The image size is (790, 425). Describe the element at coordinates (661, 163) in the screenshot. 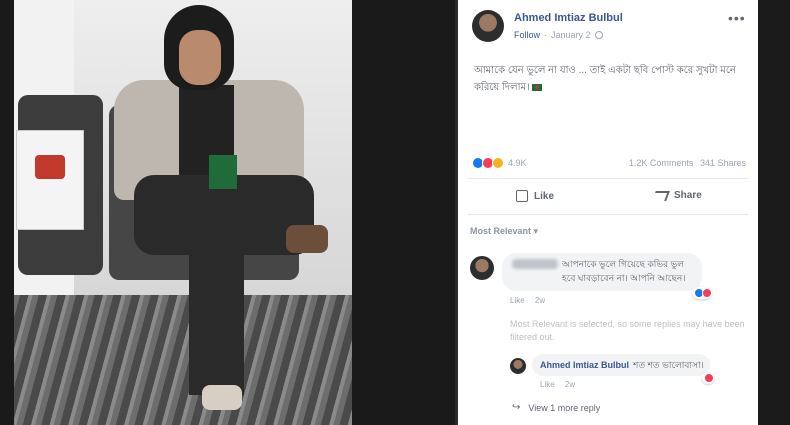

I see `comments-count: 1.2K Comments` at that location.